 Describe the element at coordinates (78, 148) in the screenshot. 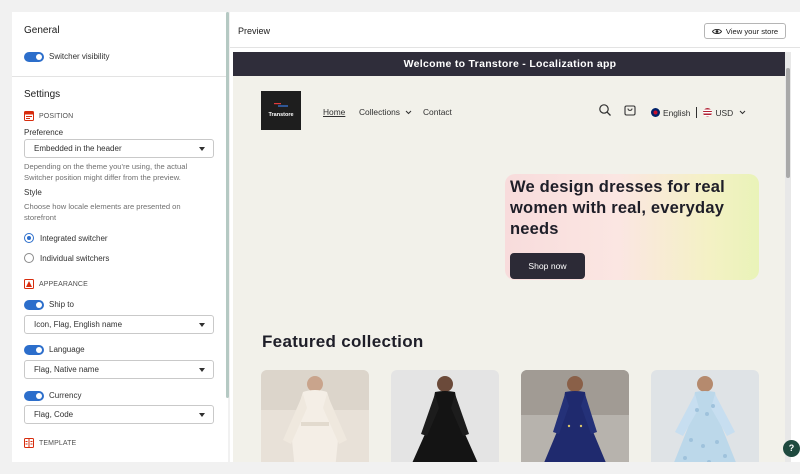

I see `preference-value: Embedded in the header` at that location.